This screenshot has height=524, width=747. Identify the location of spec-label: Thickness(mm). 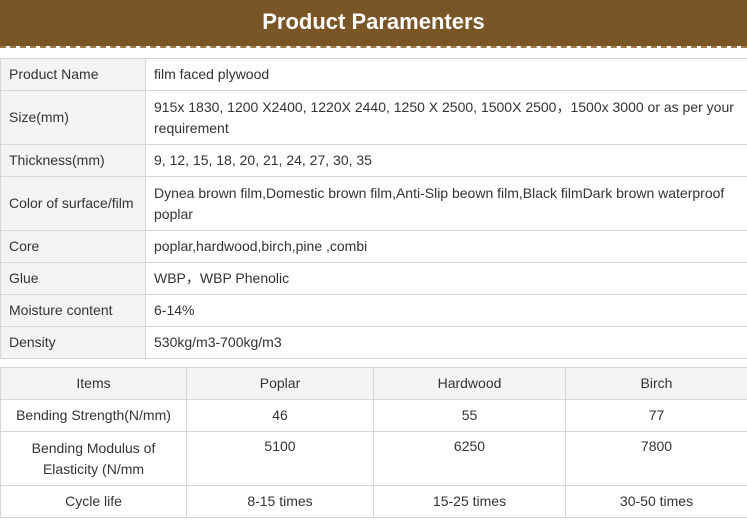
(73, 160).